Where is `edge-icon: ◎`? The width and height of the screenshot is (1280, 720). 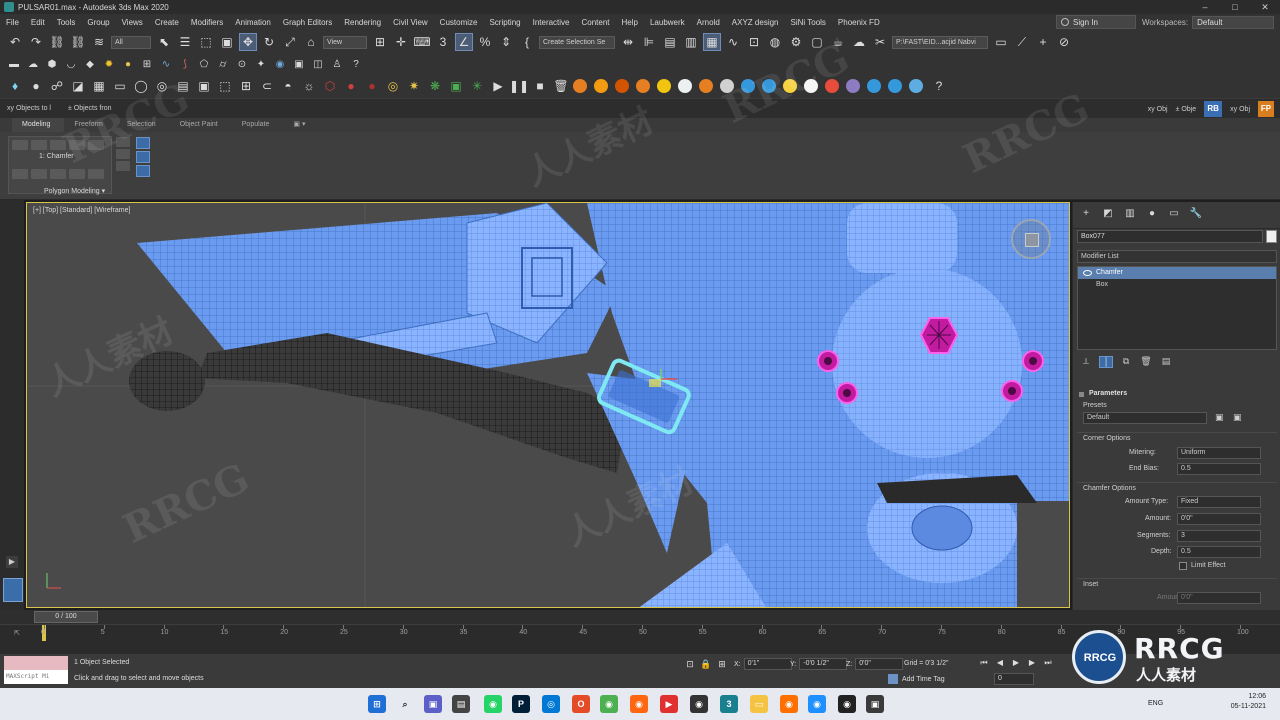
edge-icon: ◎ is located at coordinates (551, 704).